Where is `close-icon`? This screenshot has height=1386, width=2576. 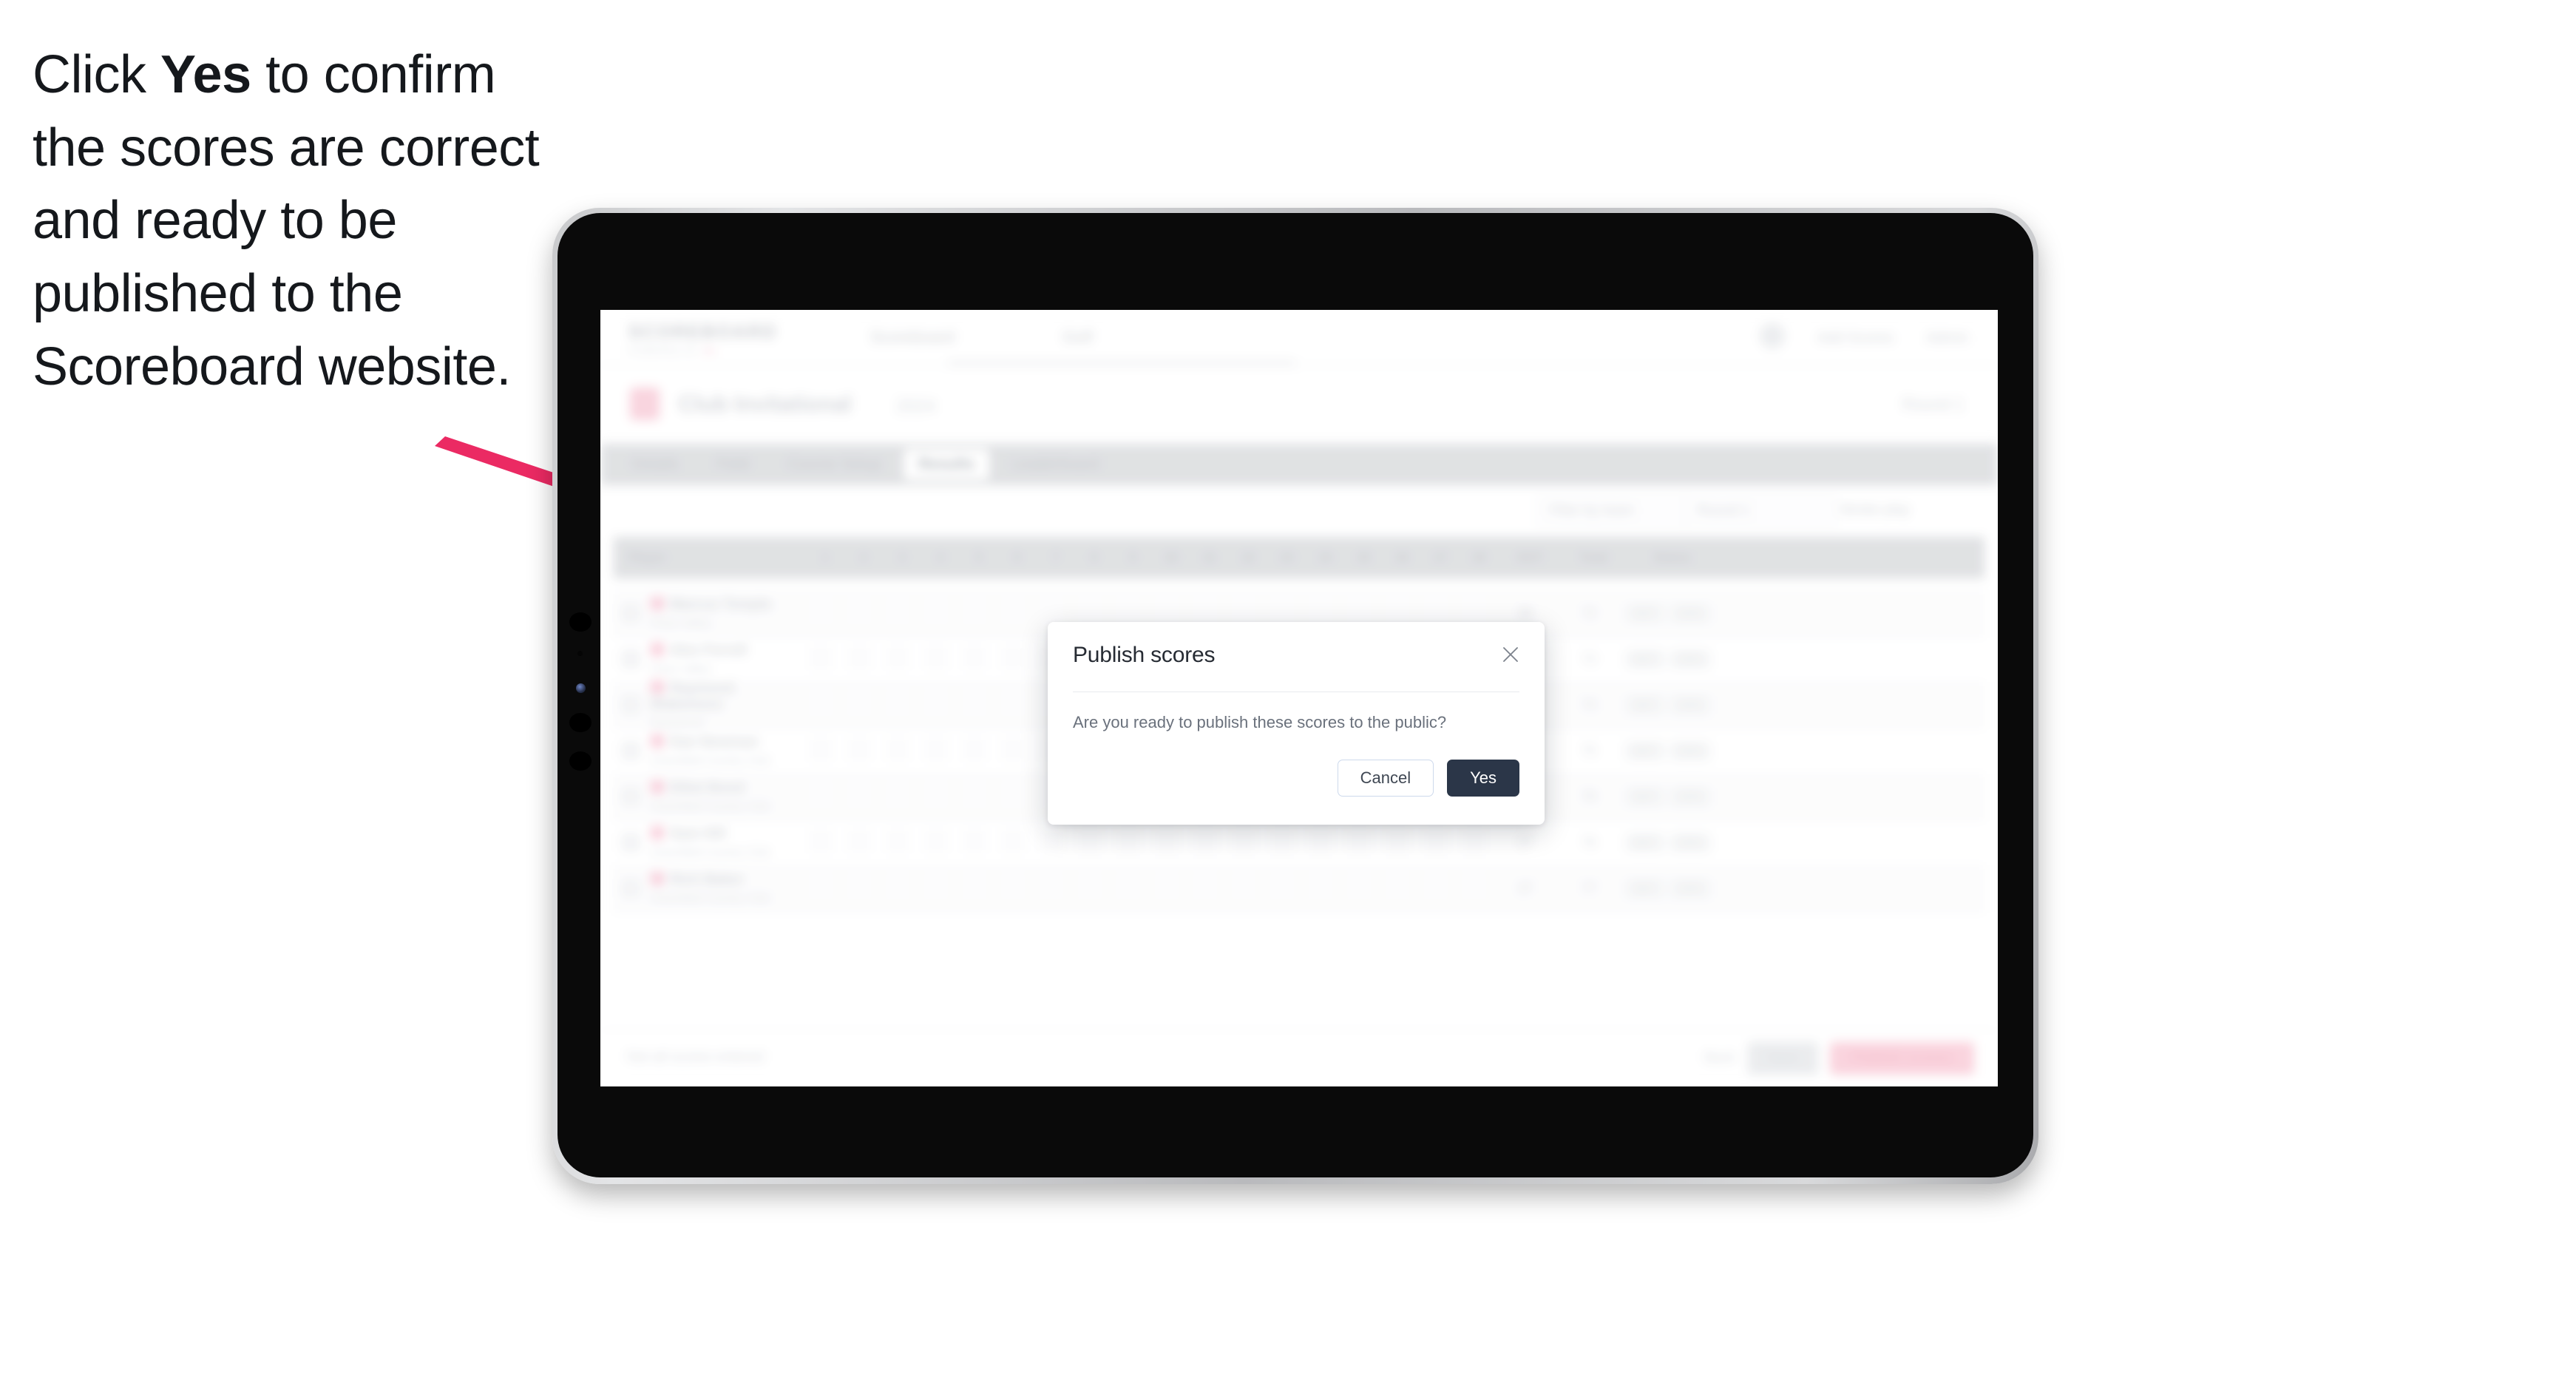
close-icon is located at coordinates (1510, 654).